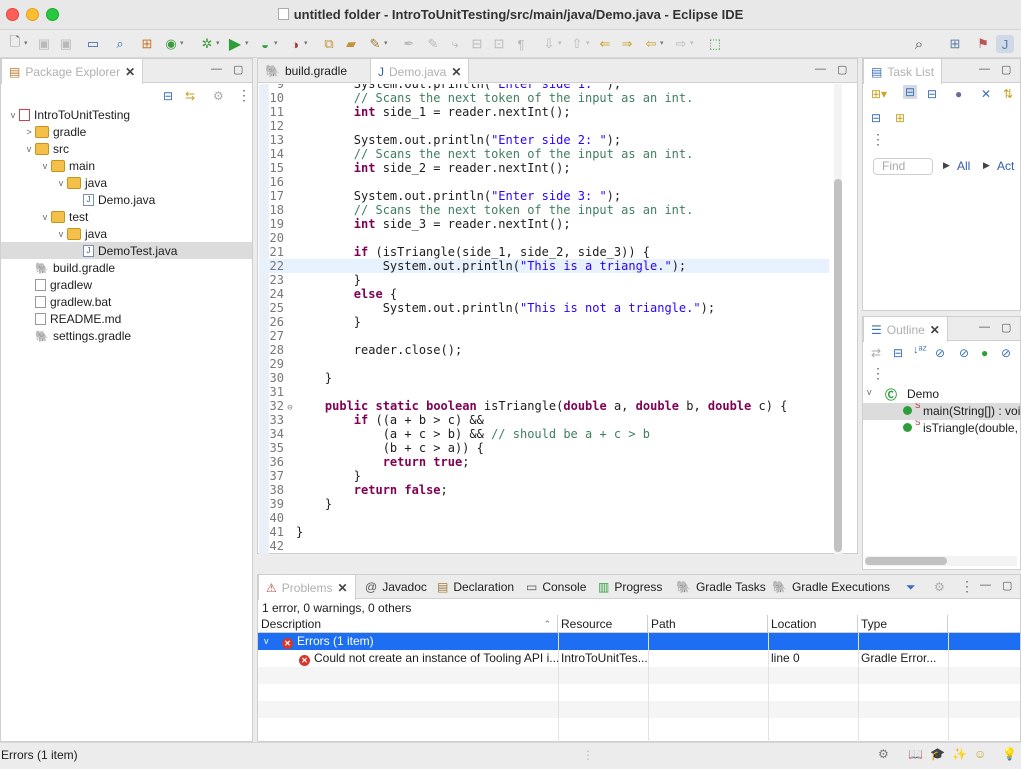 The width and height of the screenshot is (1021, 769). I want to click on code-line: 27, so click(544, 336).